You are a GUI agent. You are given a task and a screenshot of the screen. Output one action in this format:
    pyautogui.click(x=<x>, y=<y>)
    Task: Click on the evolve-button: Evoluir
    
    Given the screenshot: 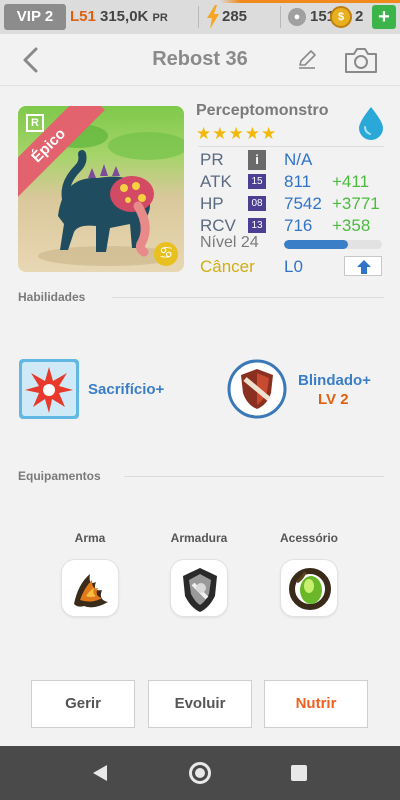 What is the action you would take?
    pyautogui.click(x=200, y=704)
    